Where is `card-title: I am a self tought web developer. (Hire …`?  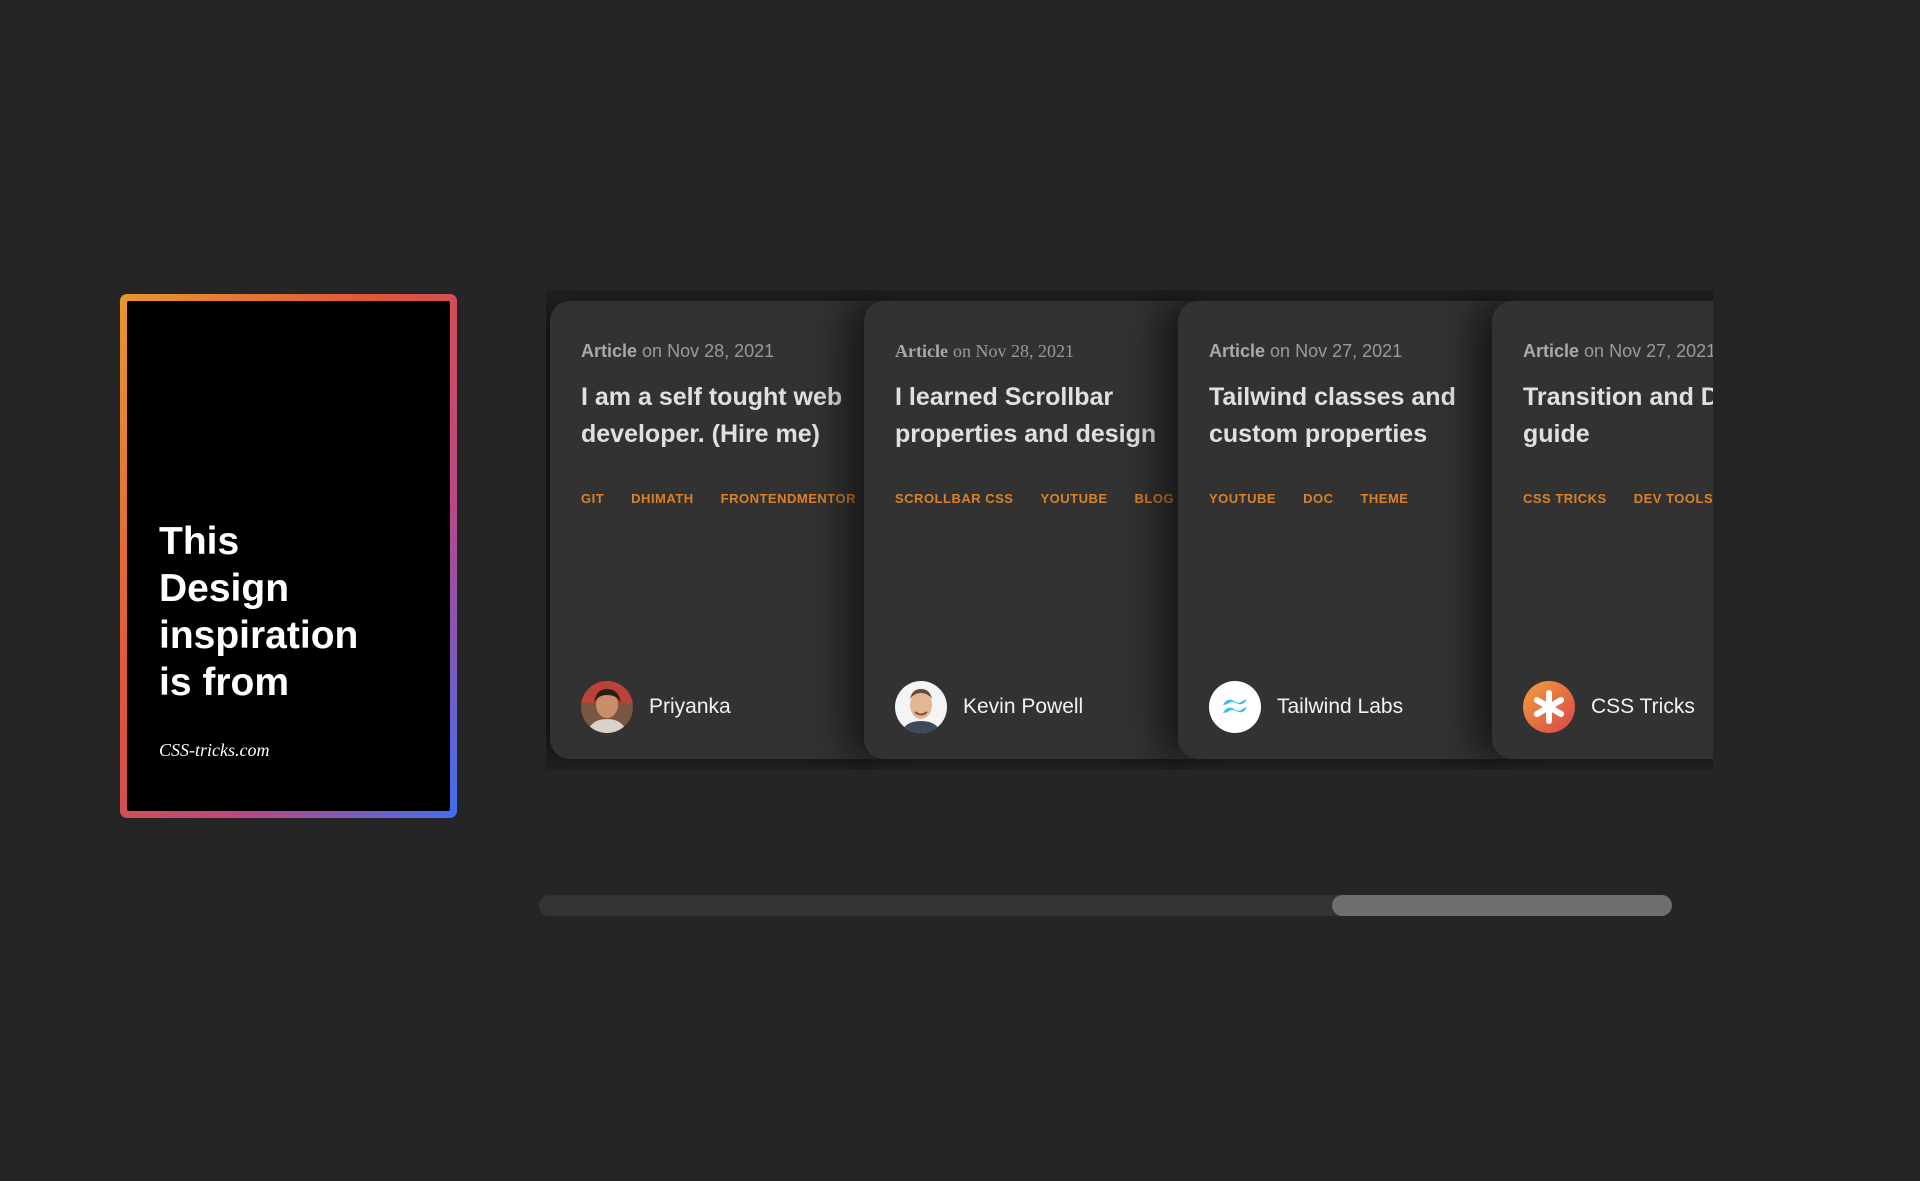 card-title: I am a self tought web developer. (Hire … is located at coordinates (731, 416).